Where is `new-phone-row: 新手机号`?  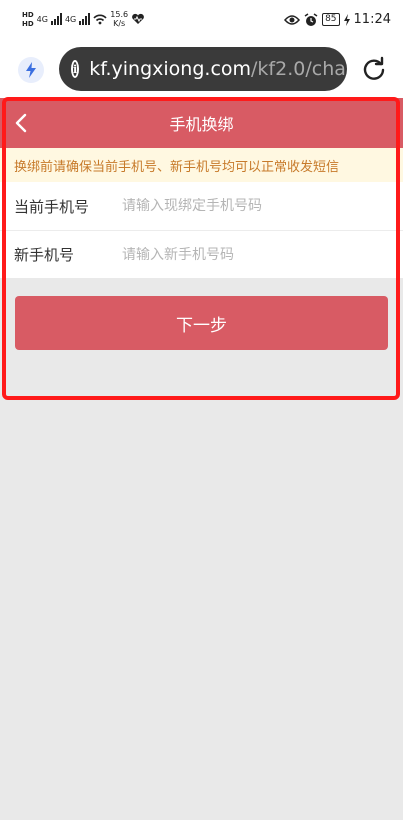 new-phone-row: 新手机号 is located at coordinates (201, 254).